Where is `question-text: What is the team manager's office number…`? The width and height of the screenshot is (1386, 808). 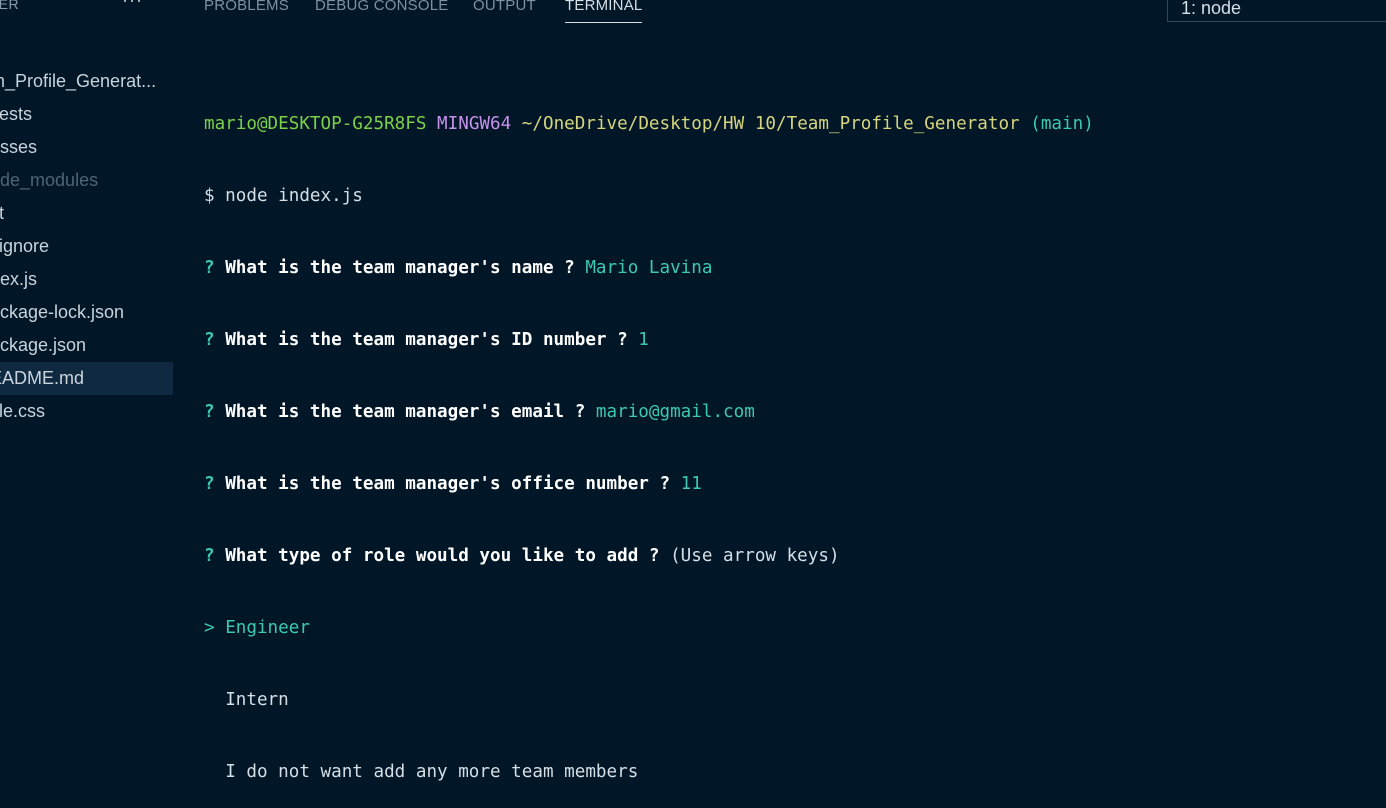 question-text: What is the team manager's office number… is located at coordinates (448, 484).